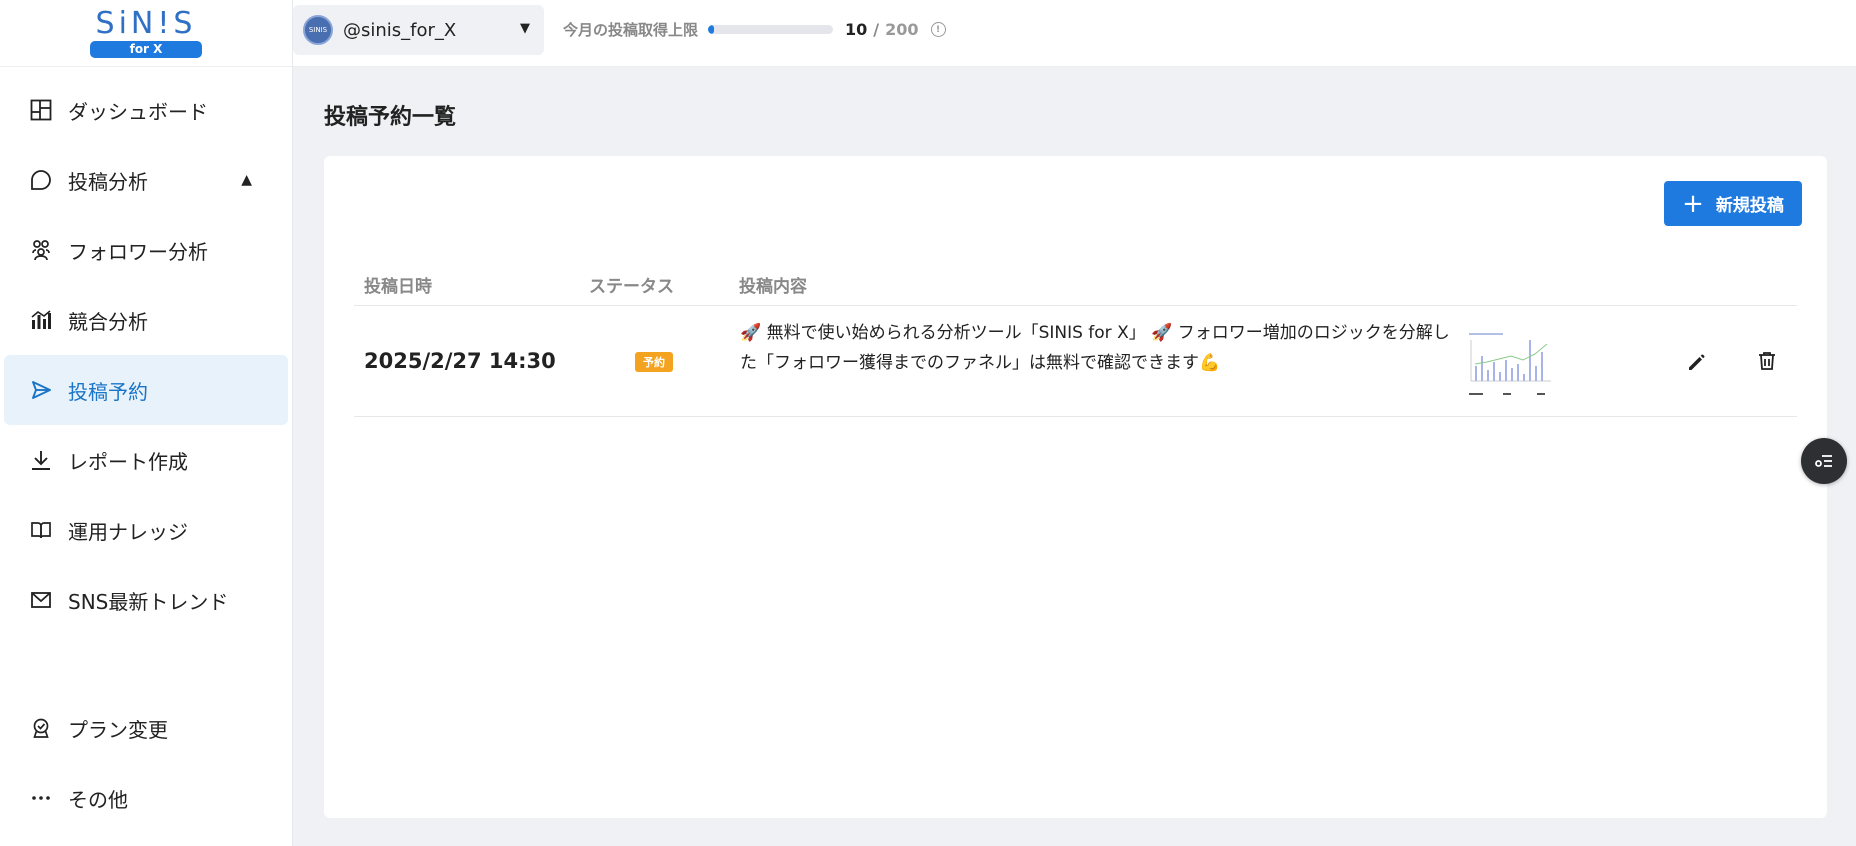  I want to click on table-row-divider, so click(1075, 416).